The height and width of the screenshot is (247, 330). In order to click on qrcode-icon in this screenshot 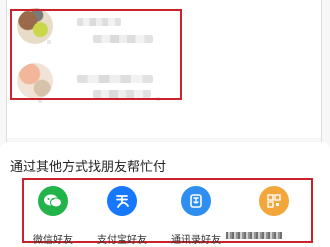, I will do `click(274, 201)`.